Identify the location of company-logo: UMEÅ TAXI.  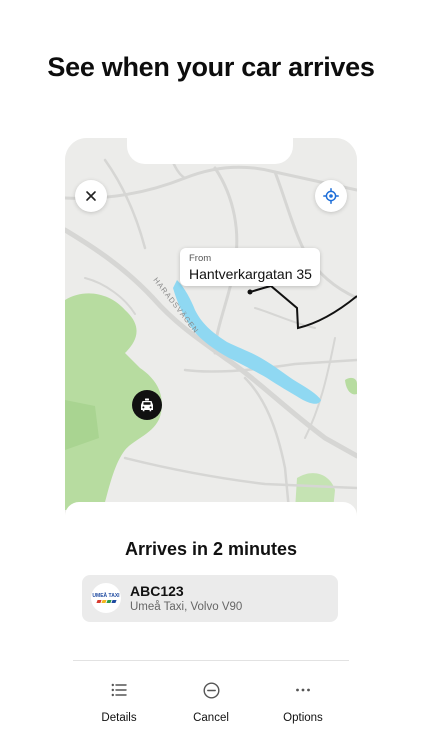
(106, 598).